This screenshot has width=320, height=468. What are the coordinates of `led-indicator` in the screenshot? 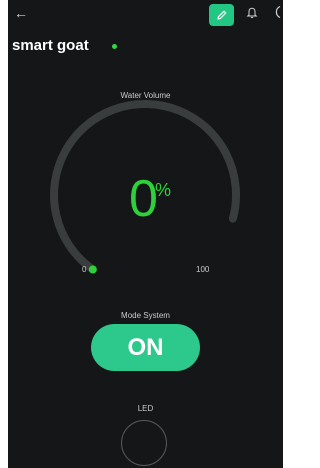 It's located at (144, 443).